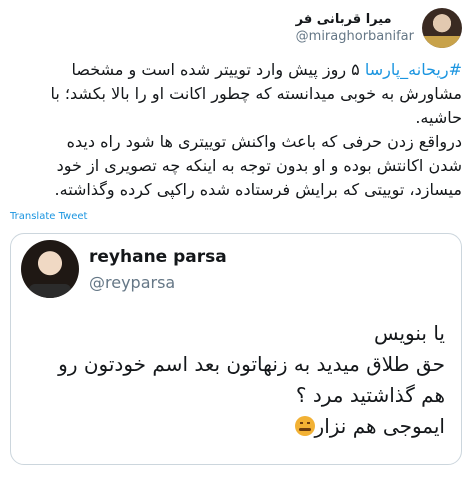  Describe the element at coordinates (379, 426) in the screenshot. I see `quoted-text-segment: ایموجی هم نزار` at that location.